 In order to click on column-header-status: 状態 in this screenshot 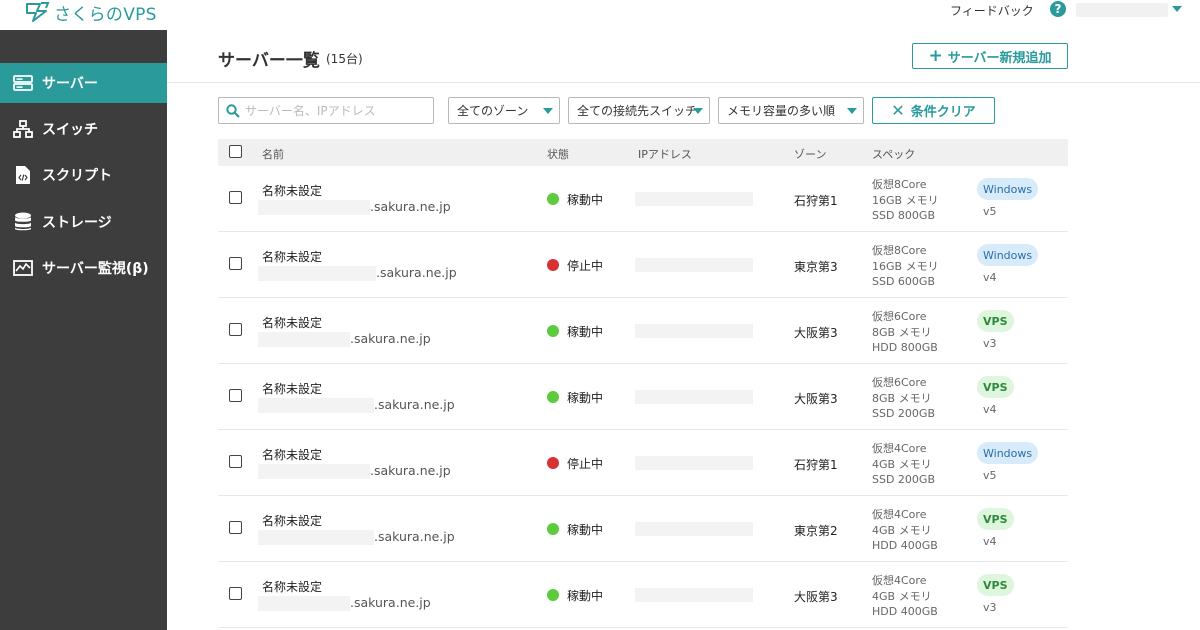, I will do `click(558, 154)`.